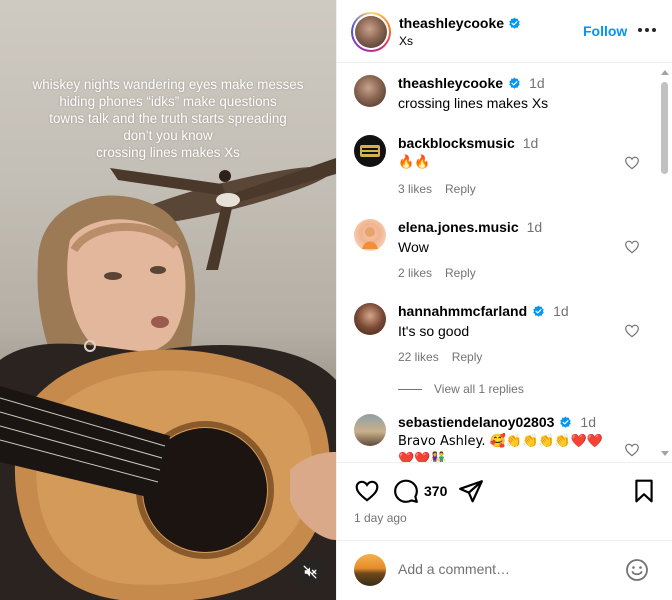 The width and height of the screenshot is (672, 600). What do you see at coordinates (415, 189) in the screenshot?
I see `like-count: 3 likes` at bounding box center [415, 189].